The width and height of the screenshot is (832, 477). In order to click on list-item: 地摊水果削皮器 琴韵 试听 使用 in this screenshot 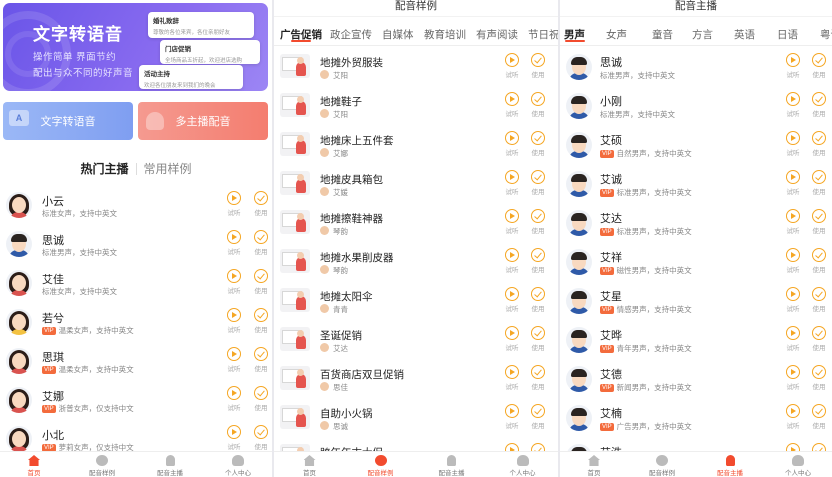, I will do `click(416, 262)`.